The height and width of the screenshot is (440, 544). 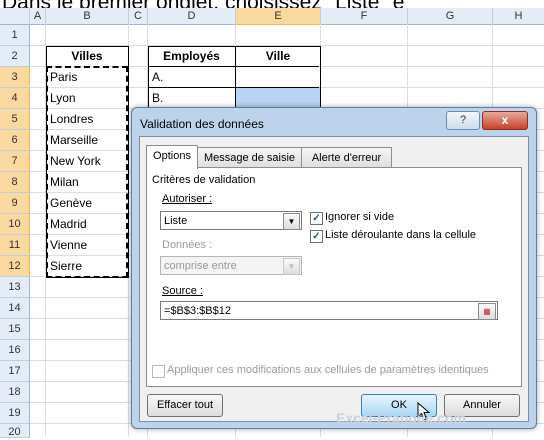 What do you see at coordinates (15, 203) in the screenshot?
I see `row-header-9: 9` at bounding box center [15, 203].